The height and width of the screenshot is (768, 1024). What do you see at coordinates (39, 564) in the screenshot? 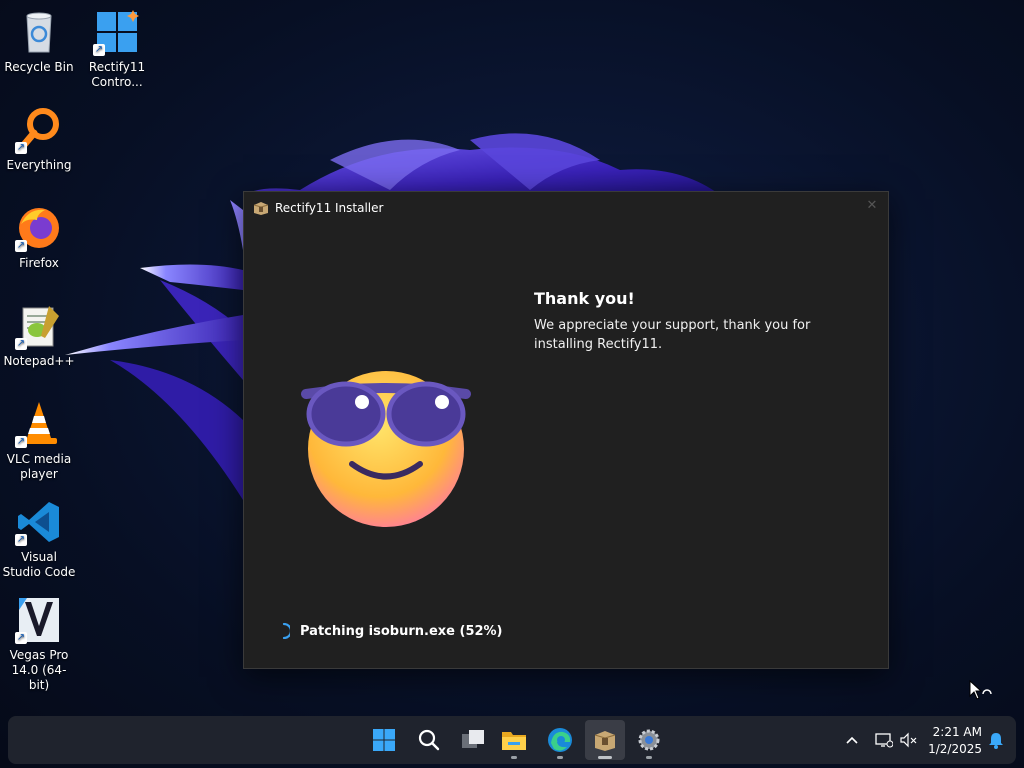
I see `desktop-icon-label: Visual Studio Code` at bounding box center [39, 564].